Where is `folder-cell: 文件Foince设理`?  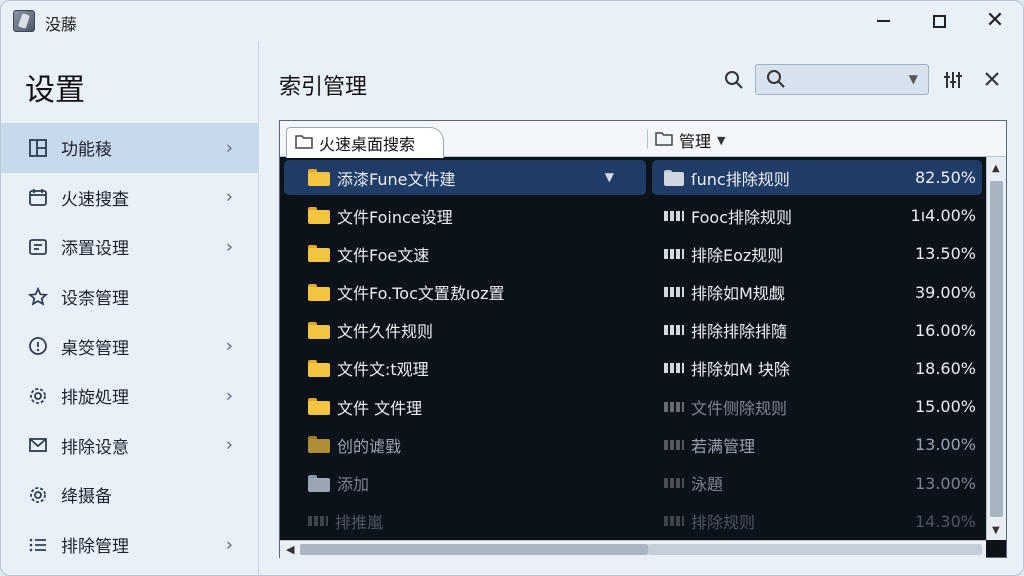 folder-cell: 文件Foince设理 is located at coordinates (465, 215).